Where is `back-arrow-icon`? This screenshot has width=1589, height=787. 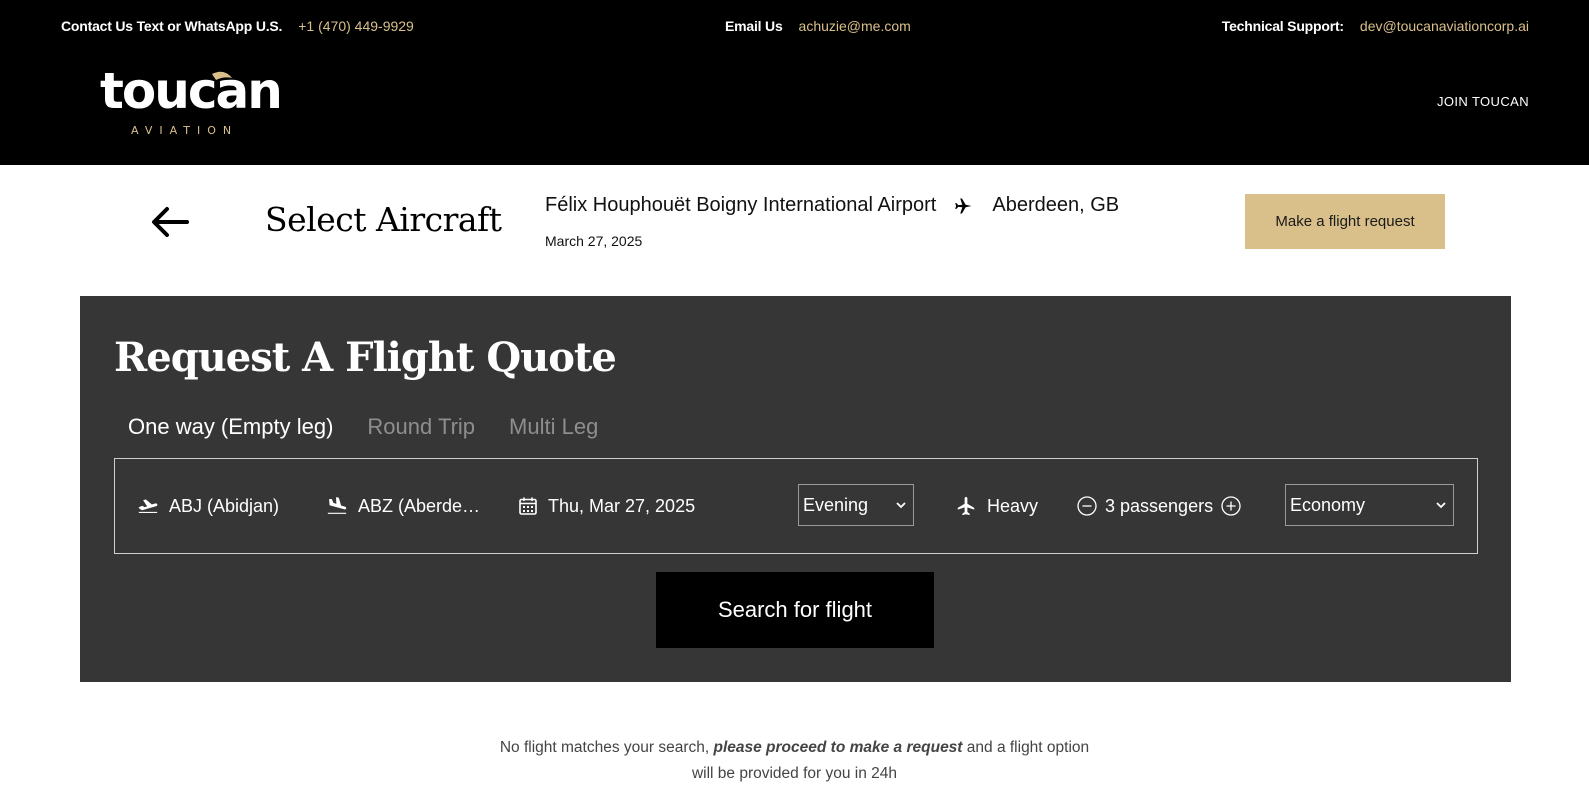 back-arrow-icon is located at coordinates (170, 222).